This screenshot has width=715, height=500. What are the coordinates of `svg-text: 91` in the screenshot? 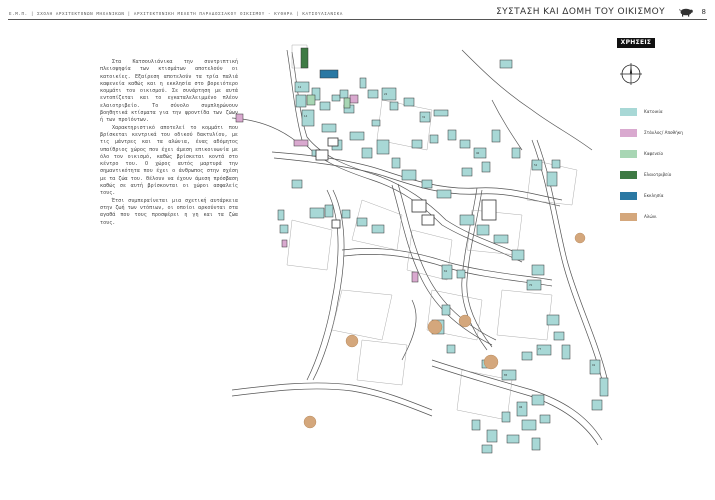 It's located at (594, 365).